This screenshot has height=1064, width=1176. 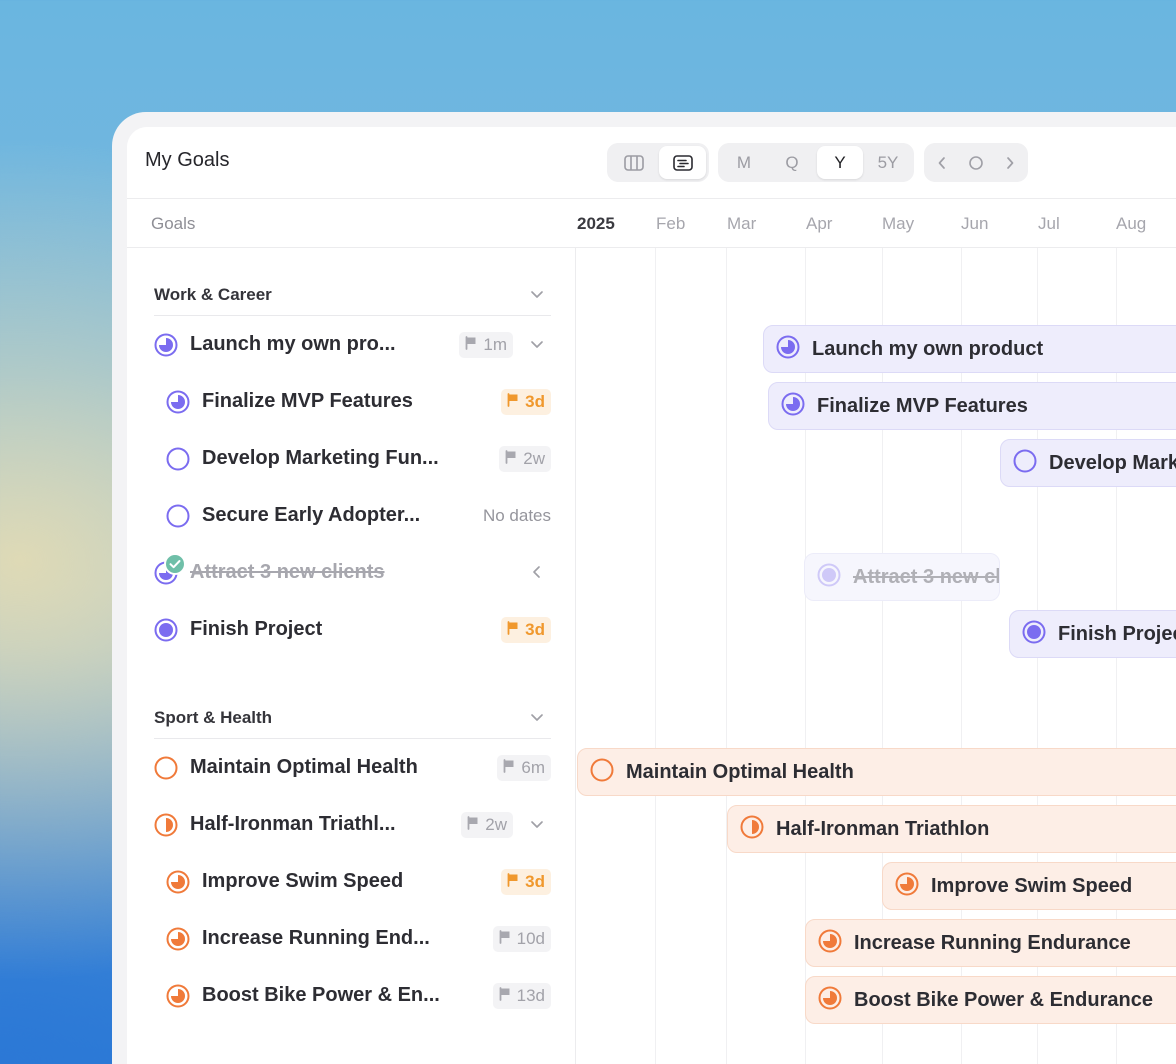 I want to click on bar-label: Boost Bike Power & Endurance, so click(x=1003, y=999).